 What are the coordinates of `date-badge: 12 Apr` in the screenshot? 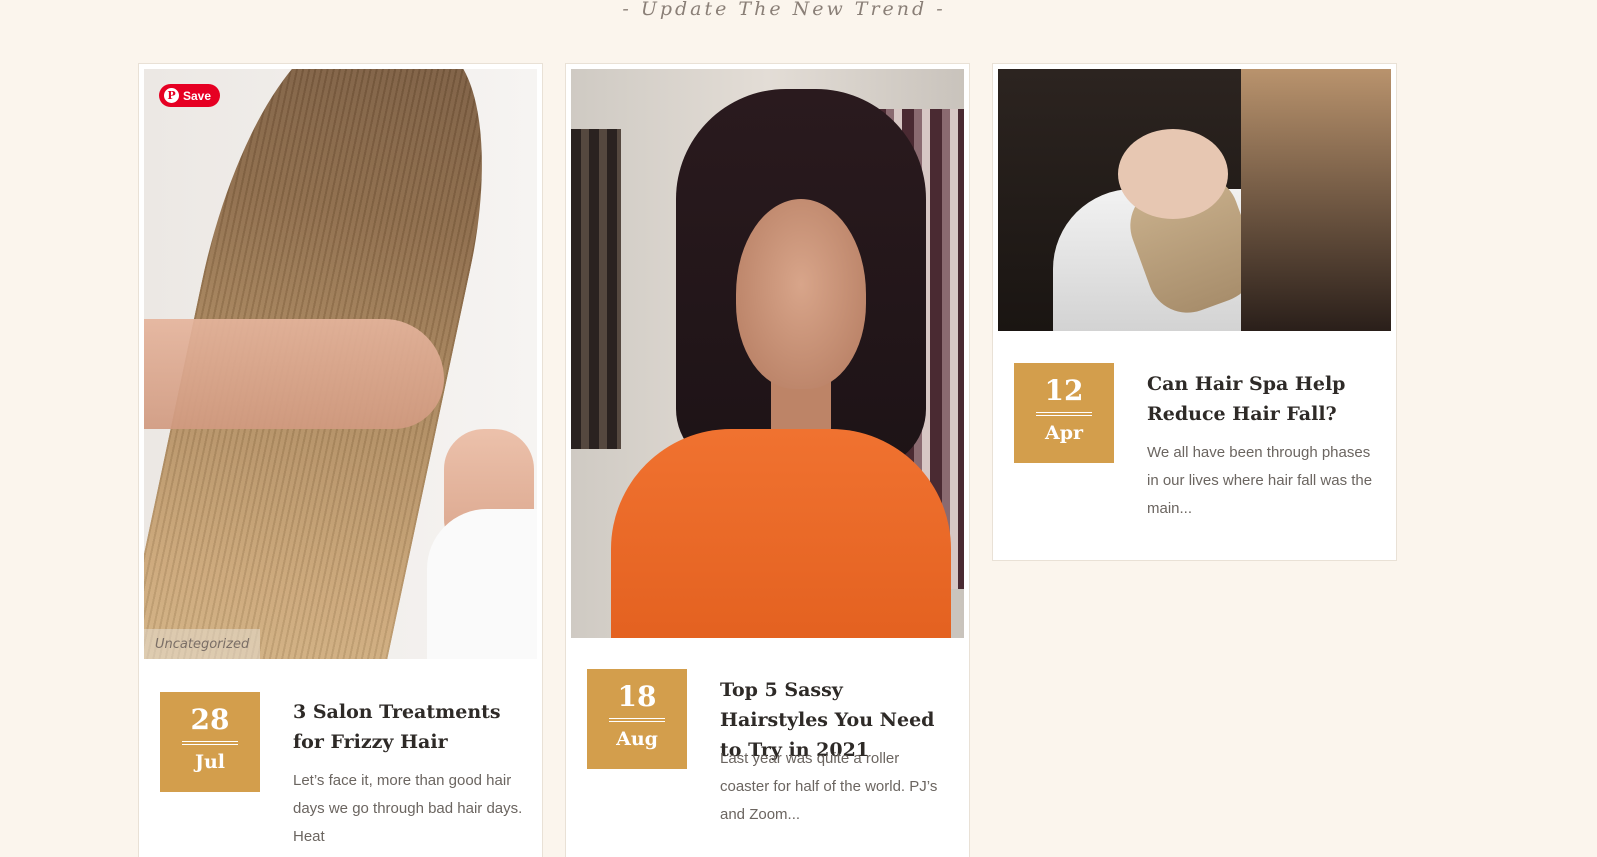 It's located at (1064, 413).